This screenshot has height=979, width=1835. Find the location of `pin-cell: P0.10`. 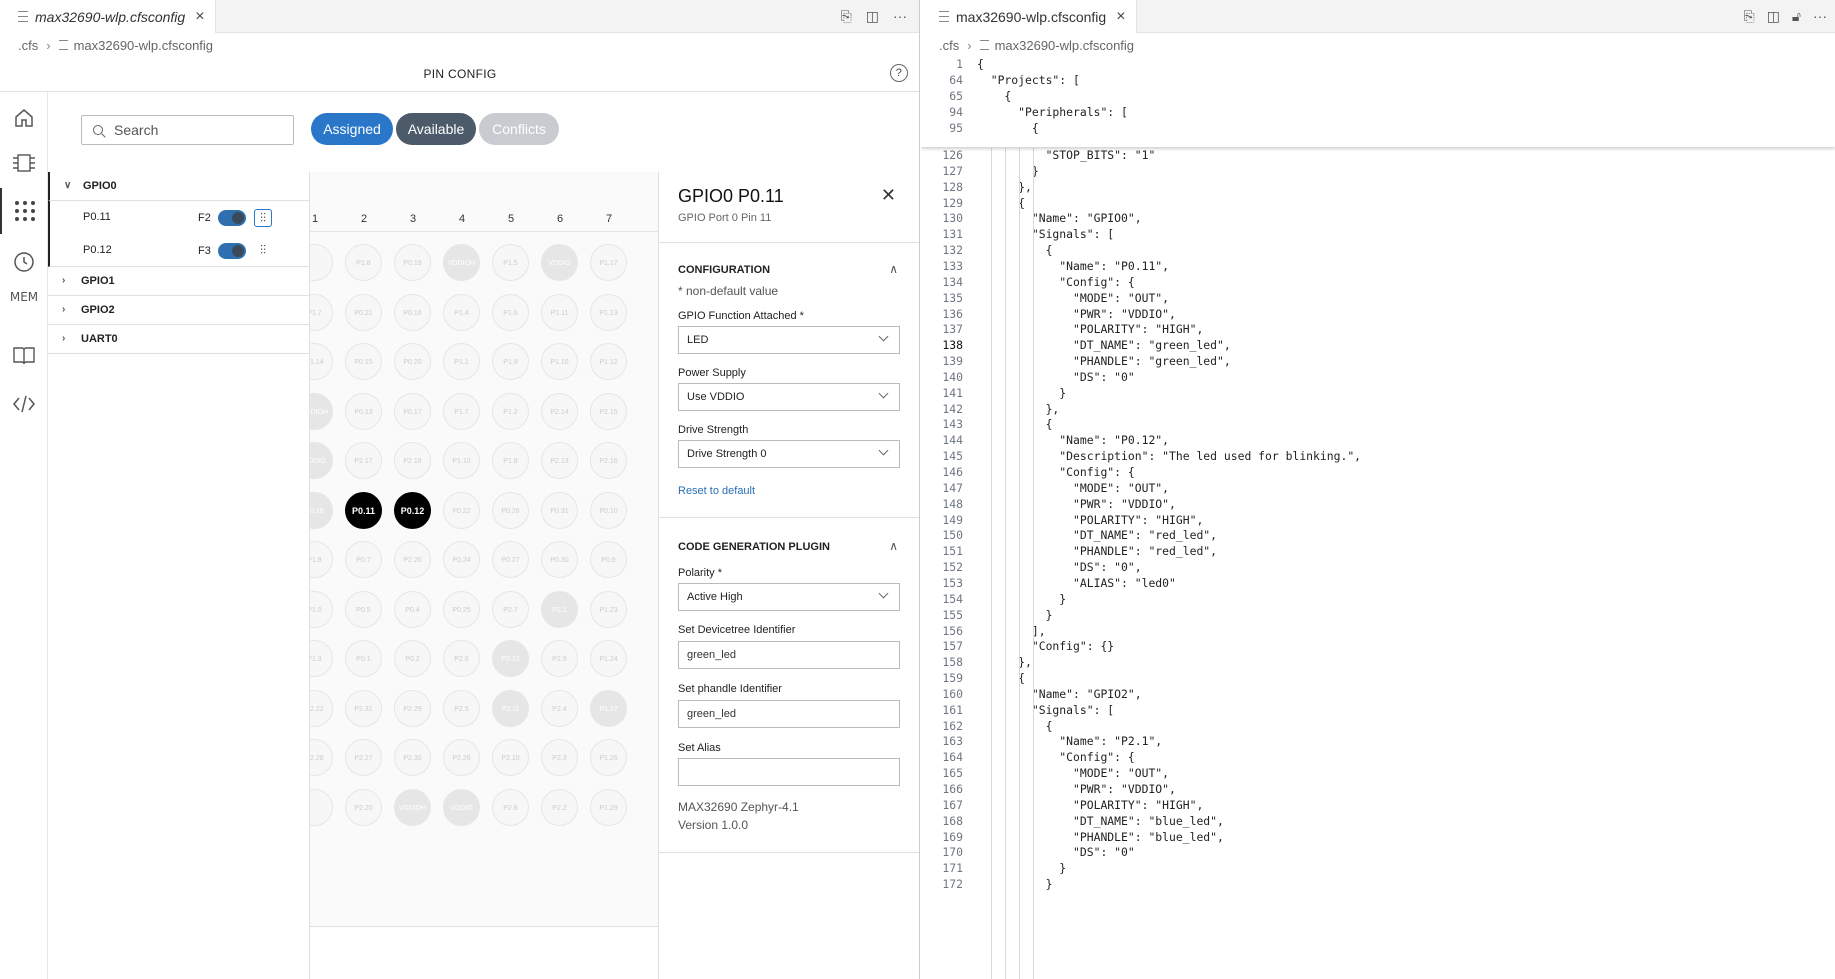

pin-cell: P0.10 is located at coordinates (608, 510).